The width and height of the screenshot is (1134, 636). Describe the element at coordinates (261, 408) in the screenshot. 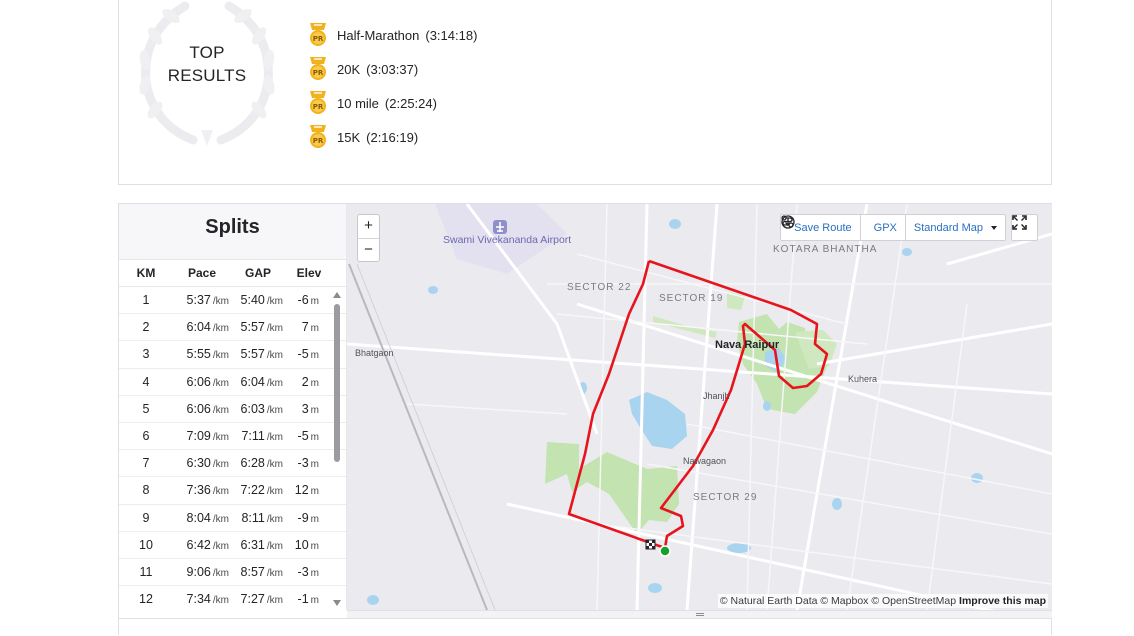

I see `split-gap: 6:03/km` at that location.